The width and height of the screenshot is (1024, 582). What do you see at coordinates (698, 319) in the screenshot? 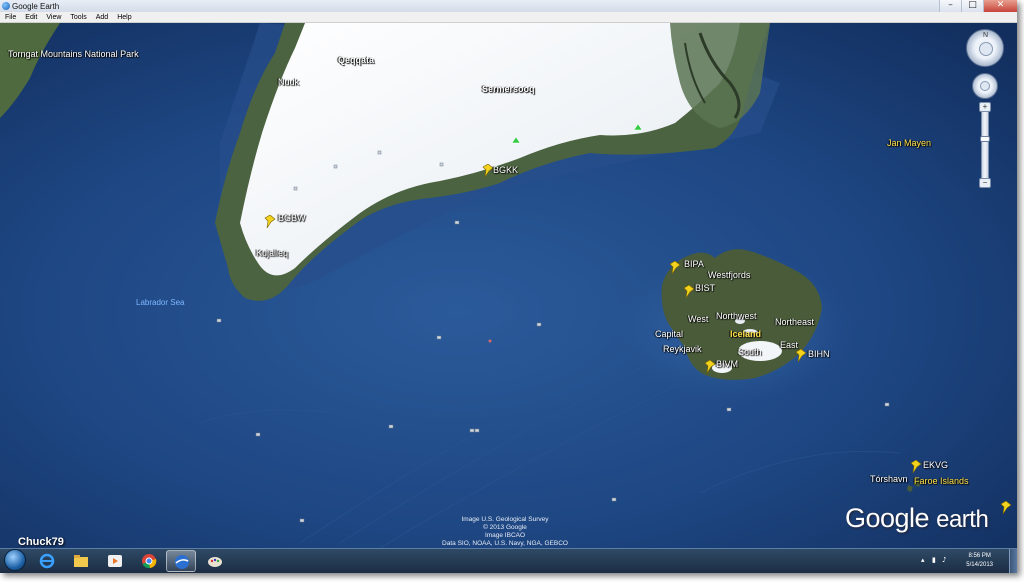
I see `place-label-west: West` at bounding box center [698, 319].